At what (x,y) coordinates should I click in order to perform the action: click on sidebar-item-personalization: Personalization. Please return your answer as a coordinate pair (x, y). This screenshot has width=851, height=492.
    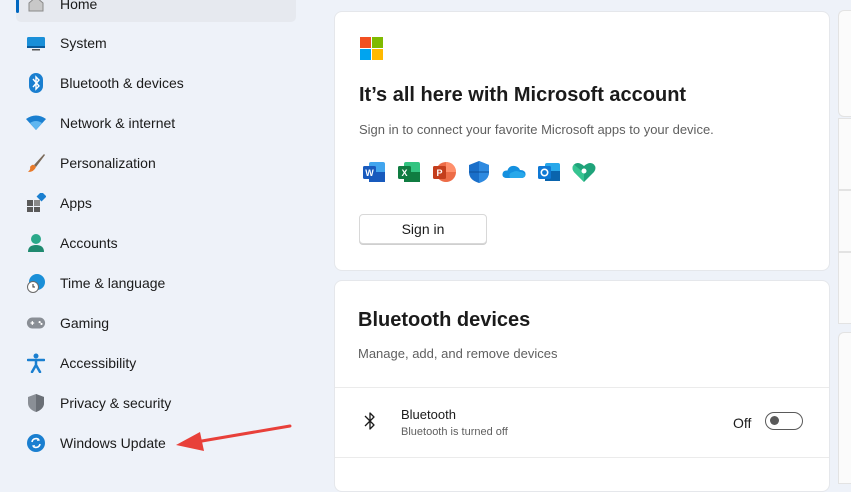
    Looking at the image, I should click on (156, 163).